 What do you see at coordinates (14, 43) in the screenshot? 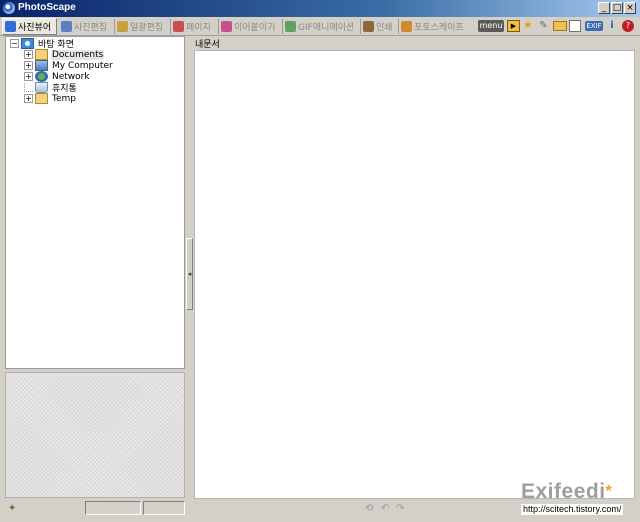
I see `collapse-icon: −` at bounding box center [14, 43].